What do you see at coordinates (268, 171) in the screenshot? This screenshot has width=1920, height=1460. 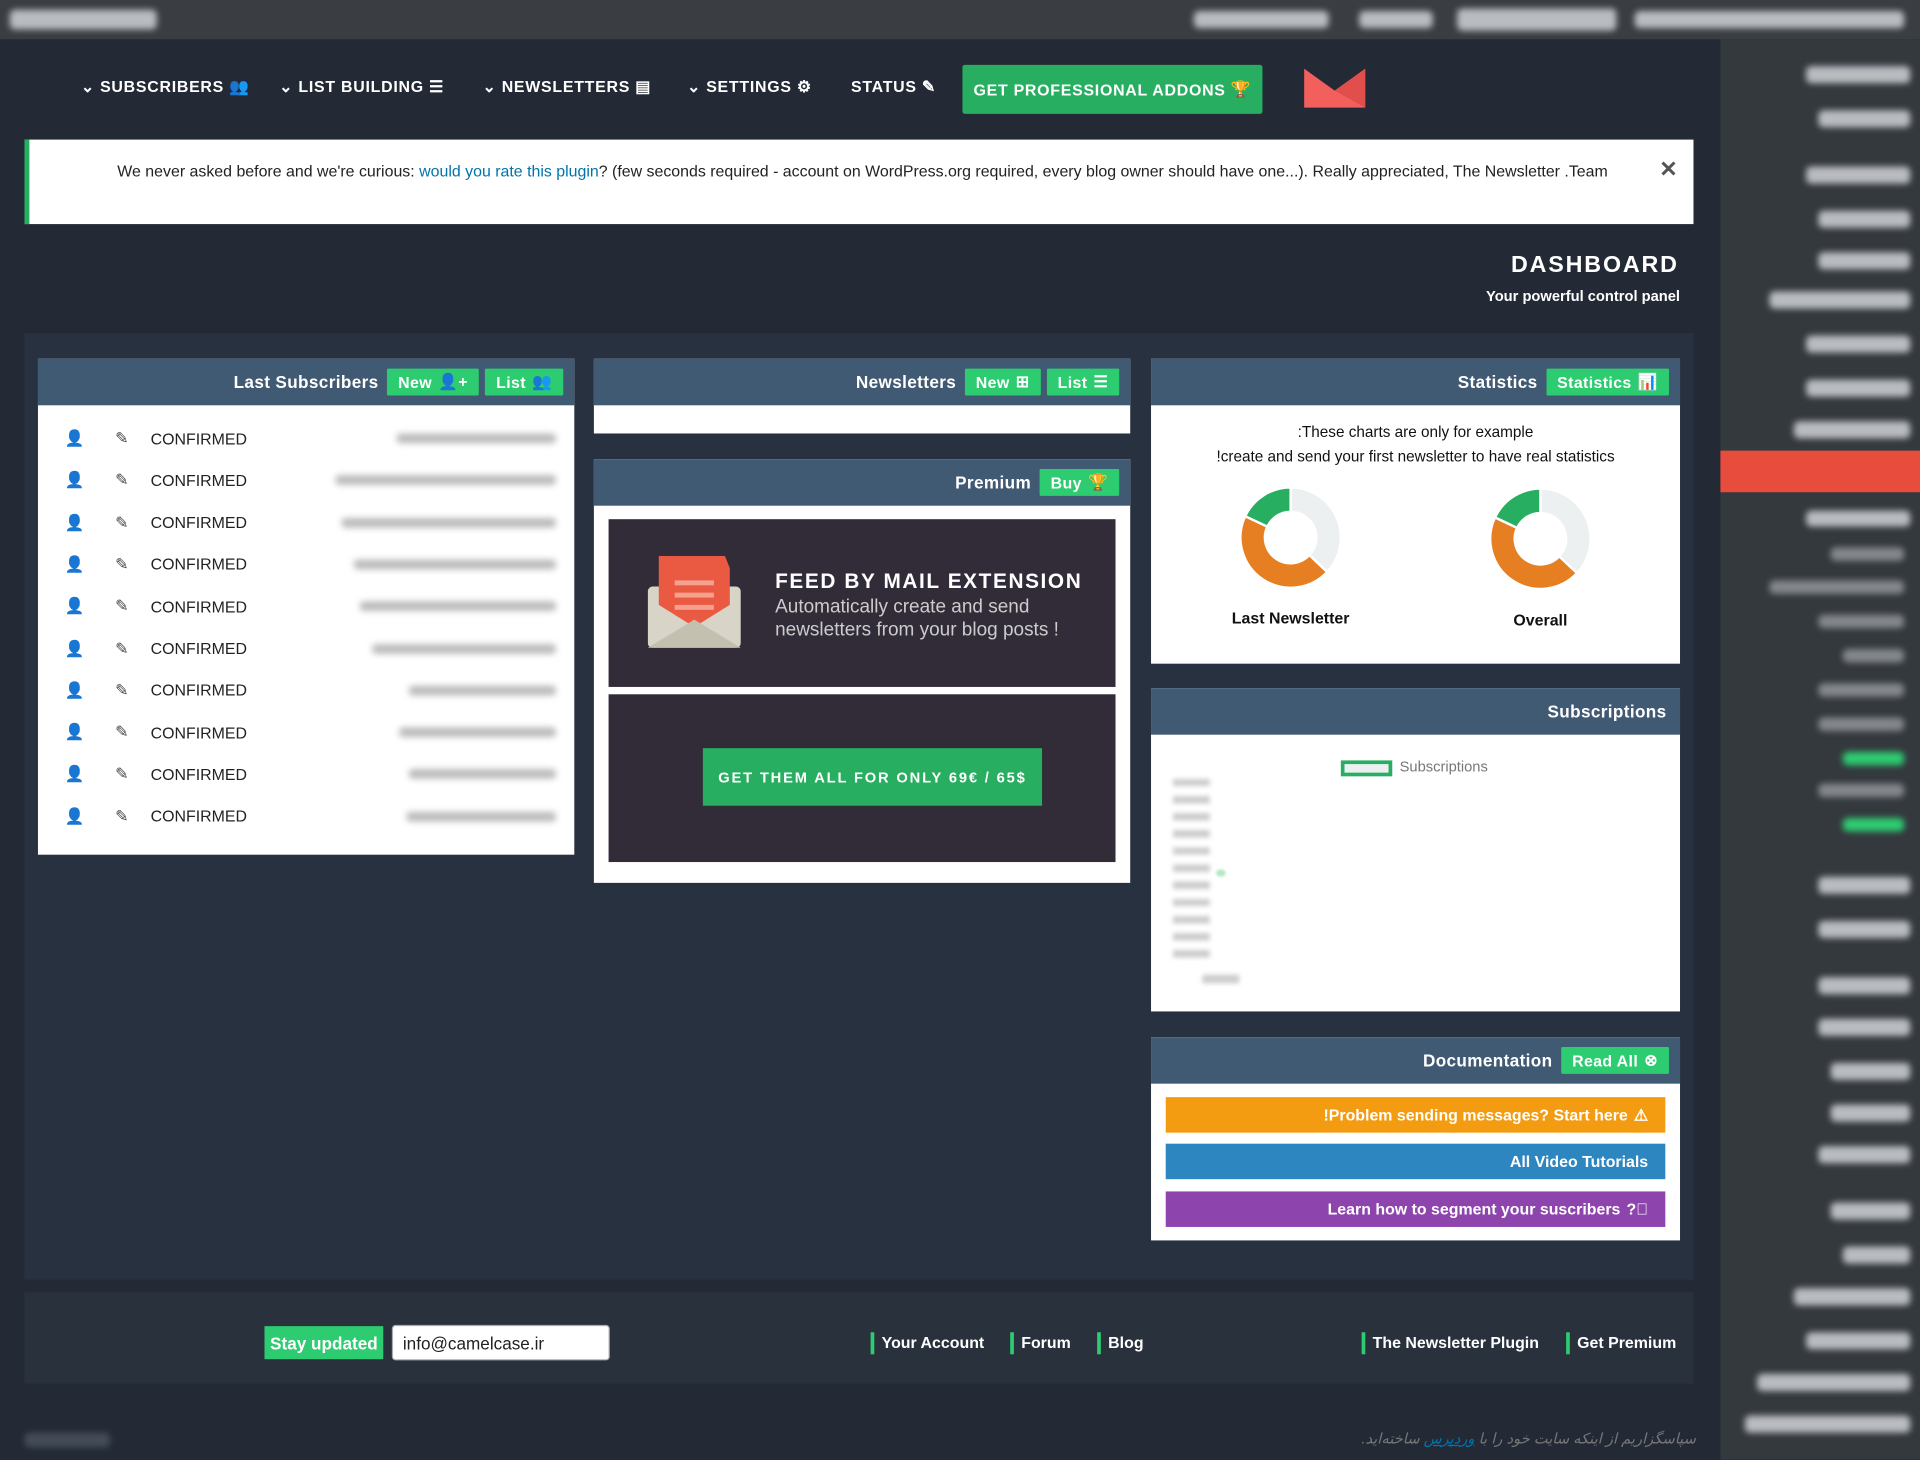 I see `notice-text: We never asked before and we're curious:` at bounding box center [268, 171].